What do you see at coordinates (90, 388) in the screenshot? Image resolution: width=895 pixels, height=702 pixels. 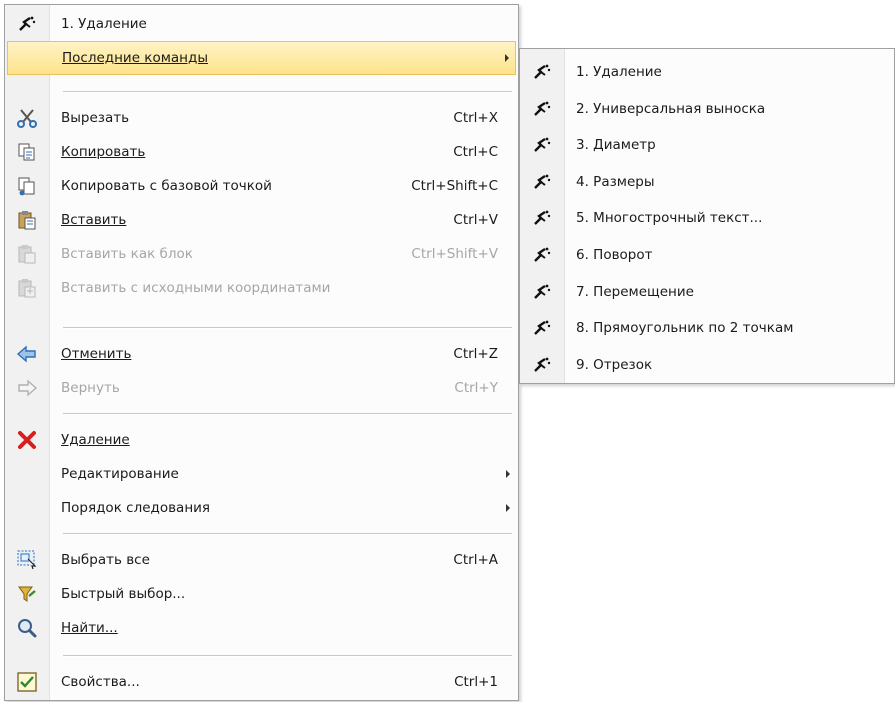 I see `menu-item-label: Вернуть` at bounding box center [90, 388].